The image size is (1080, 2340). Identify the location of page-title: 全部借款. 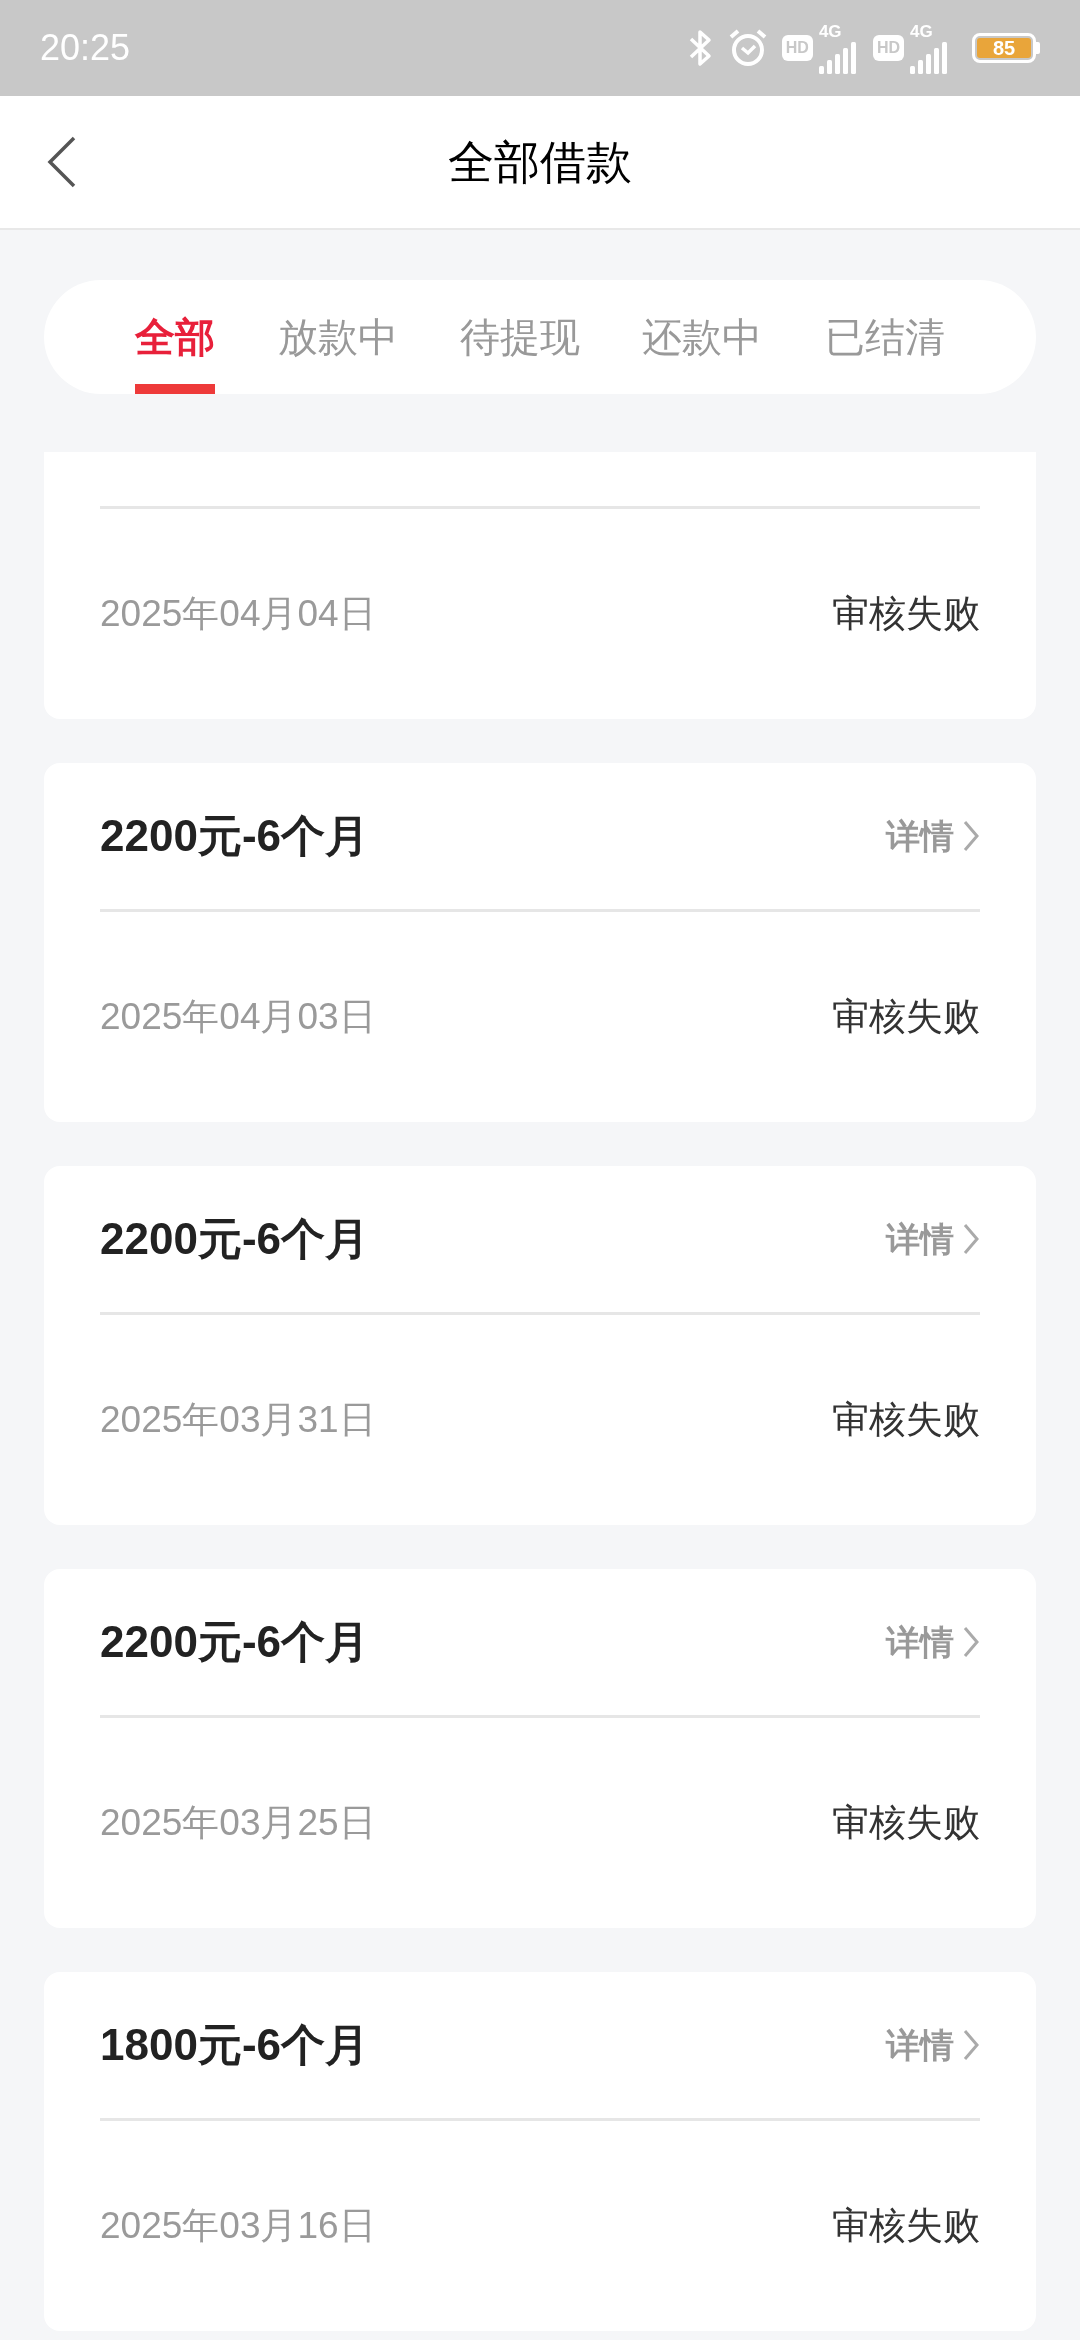
(540, 162).